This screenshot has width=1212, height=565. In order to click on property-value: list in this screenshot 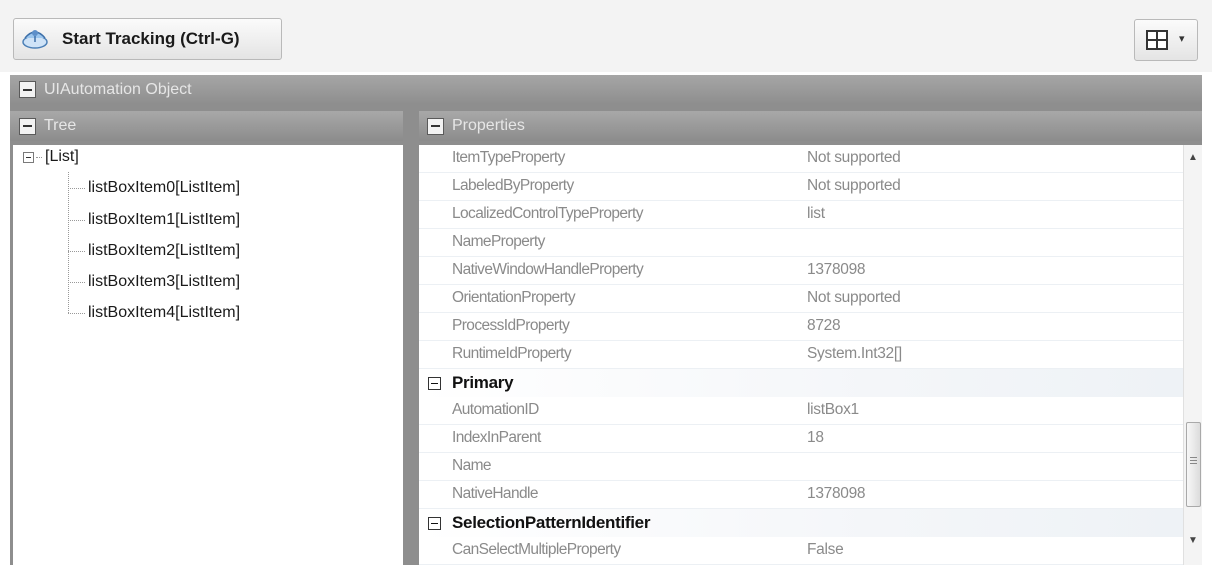, I will do `click(816, 213)`.